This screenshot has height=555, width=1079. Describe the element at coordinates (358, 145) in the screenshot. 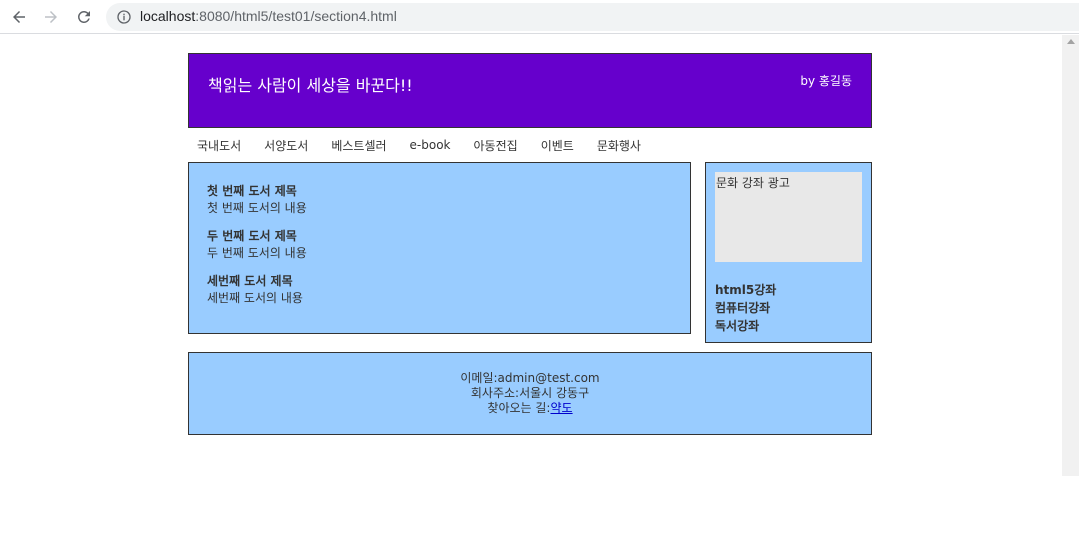

I see `menu-item-bestseller: 베스트셀러` at that location.